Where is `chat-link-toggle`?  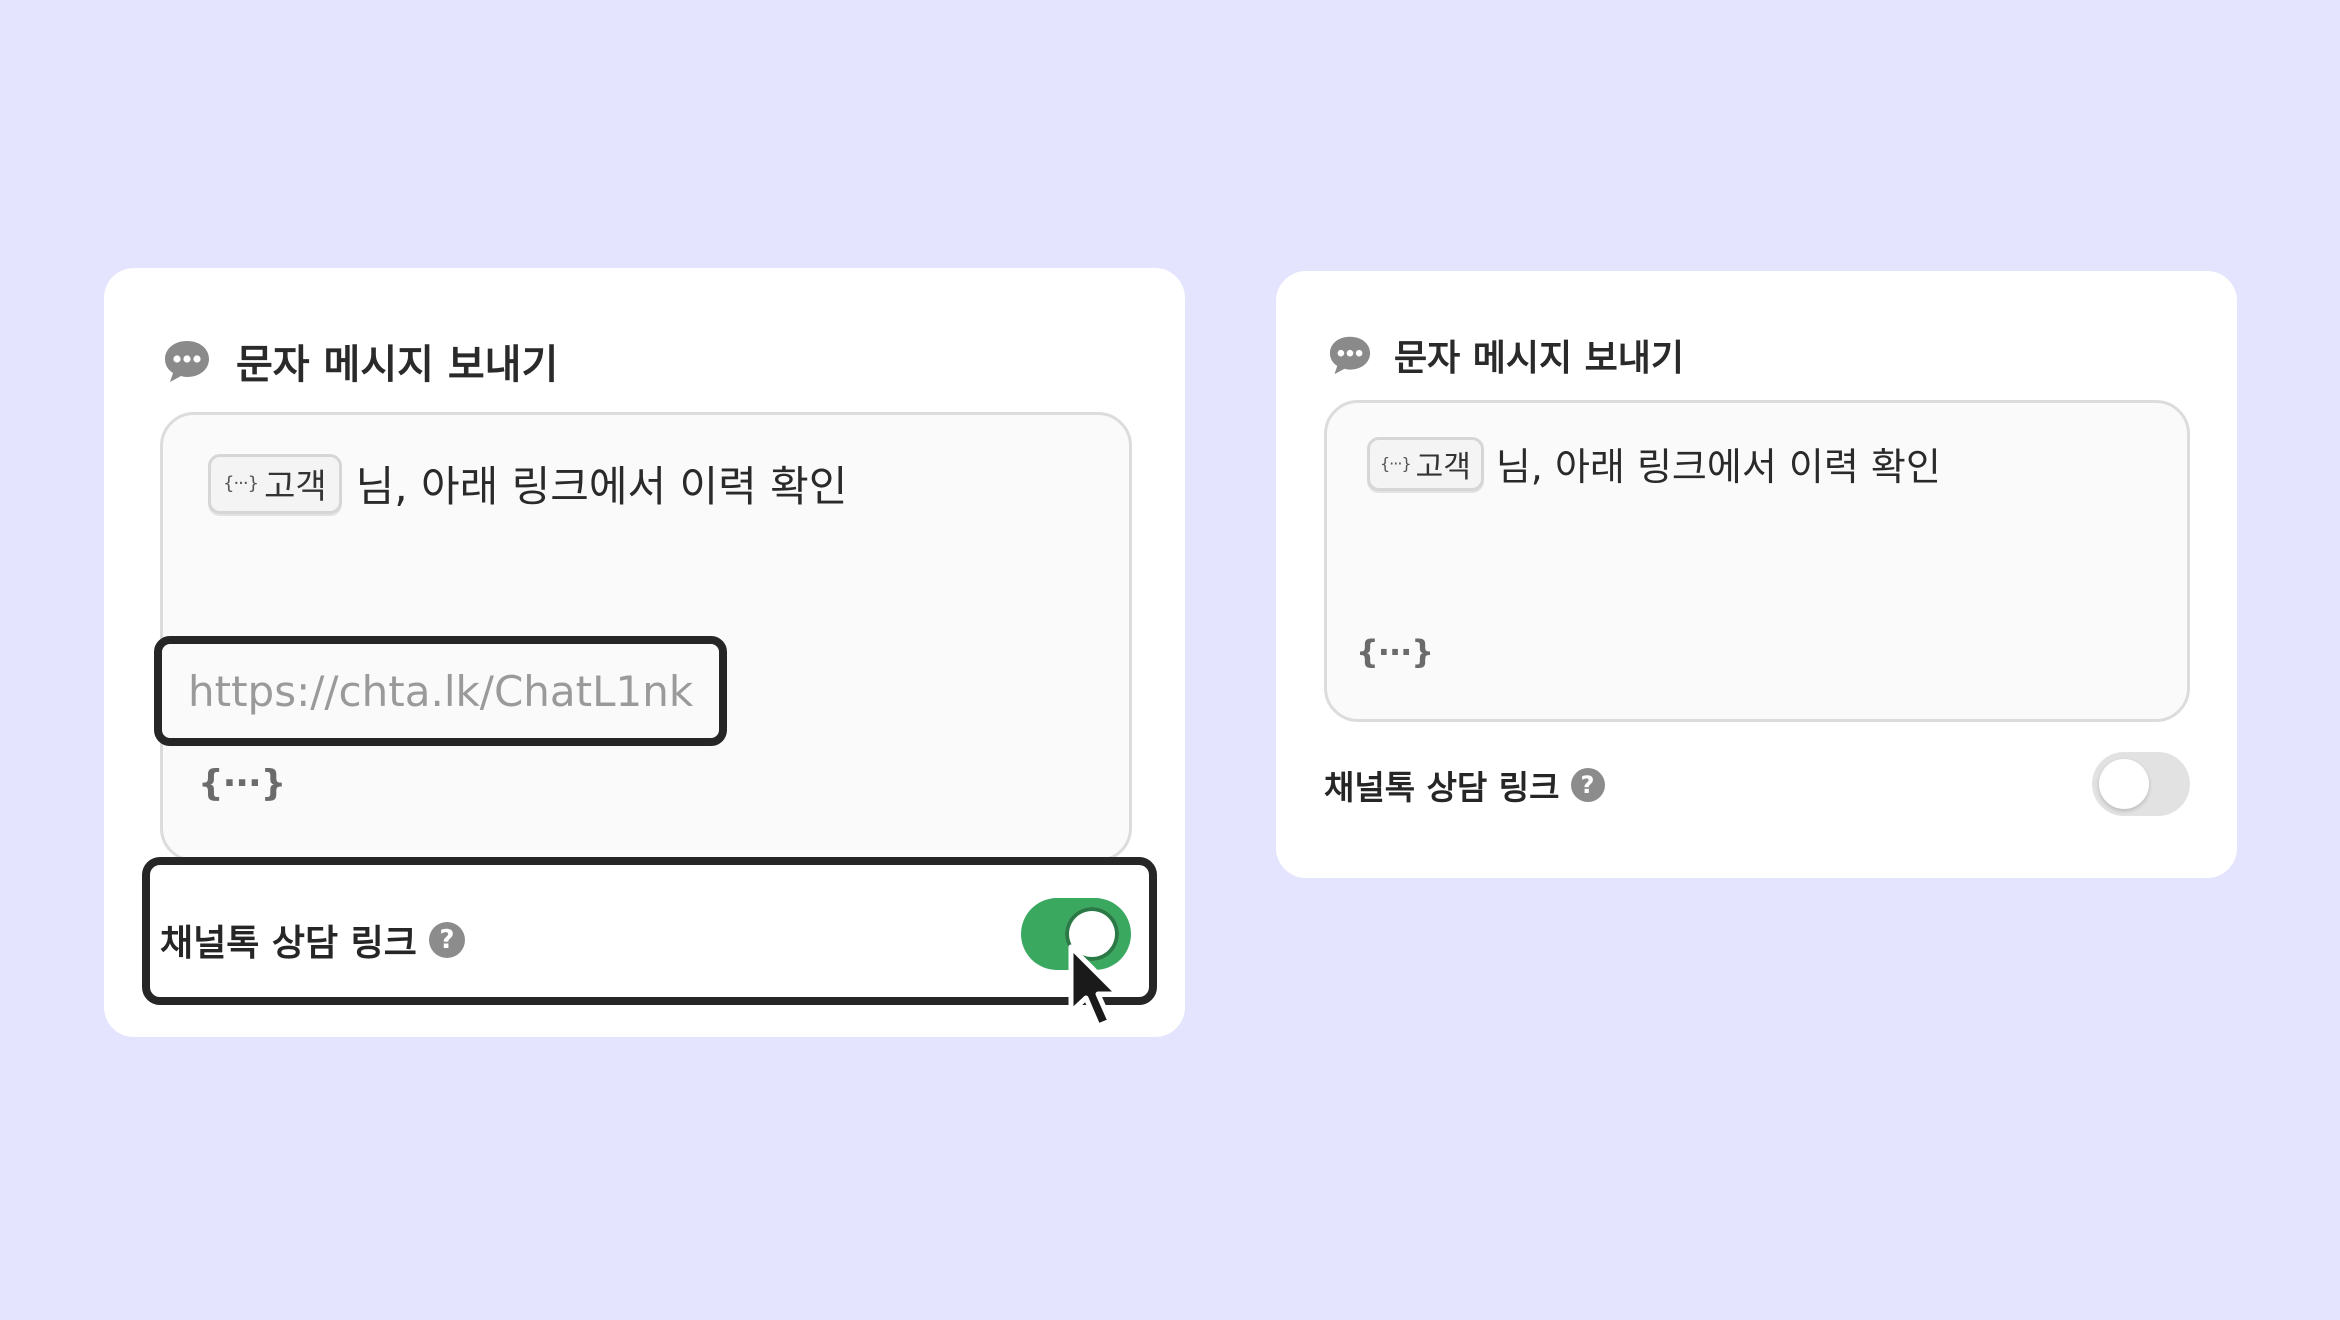
chat-link-toggle is located at coordinates (2141, 784).